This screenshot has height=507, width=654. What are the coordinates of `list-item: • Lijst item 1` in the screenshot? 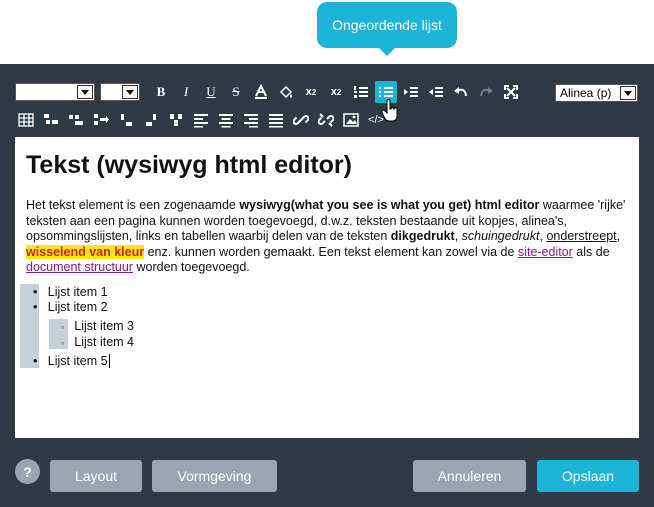 It's located at (70, 292).